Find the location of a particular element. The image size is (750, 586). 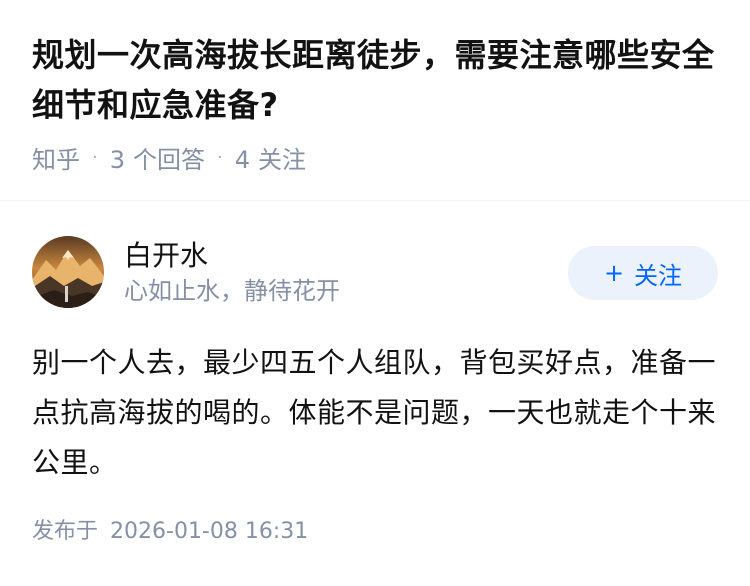

follower-count-label: 关注 is located at coordinates (282, 159).